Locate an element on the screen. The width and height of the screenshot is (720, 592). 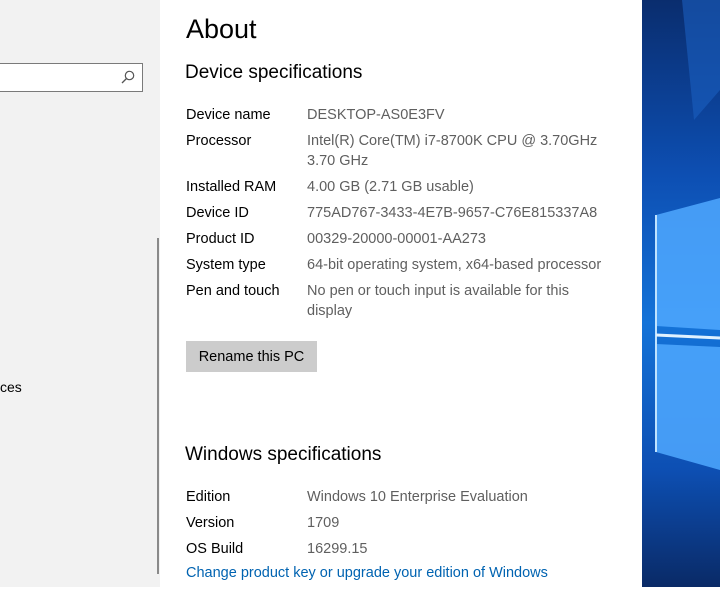
search-icon is located at coordinates (128, 77).